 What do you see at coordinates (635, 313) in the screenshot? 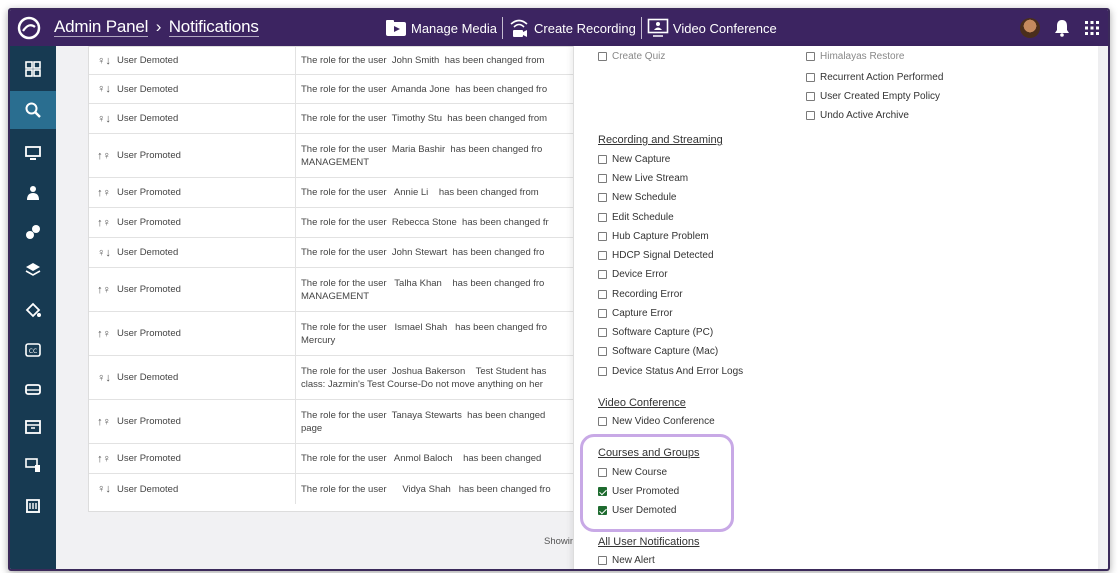
I see `checkbox-capture-error: Capture Error` at bounding box center [635, 313].